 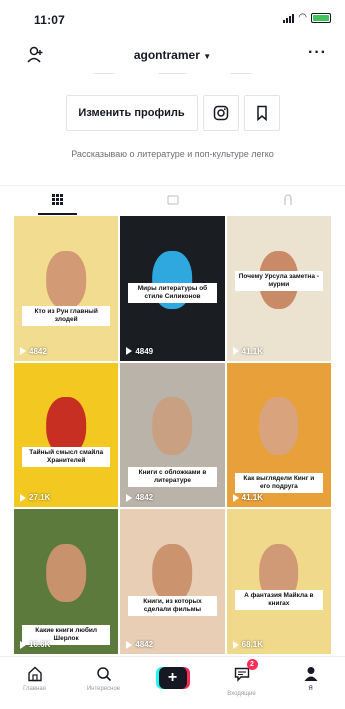 I want to click on view-count: 16.6K, so click(x=35, y=644).